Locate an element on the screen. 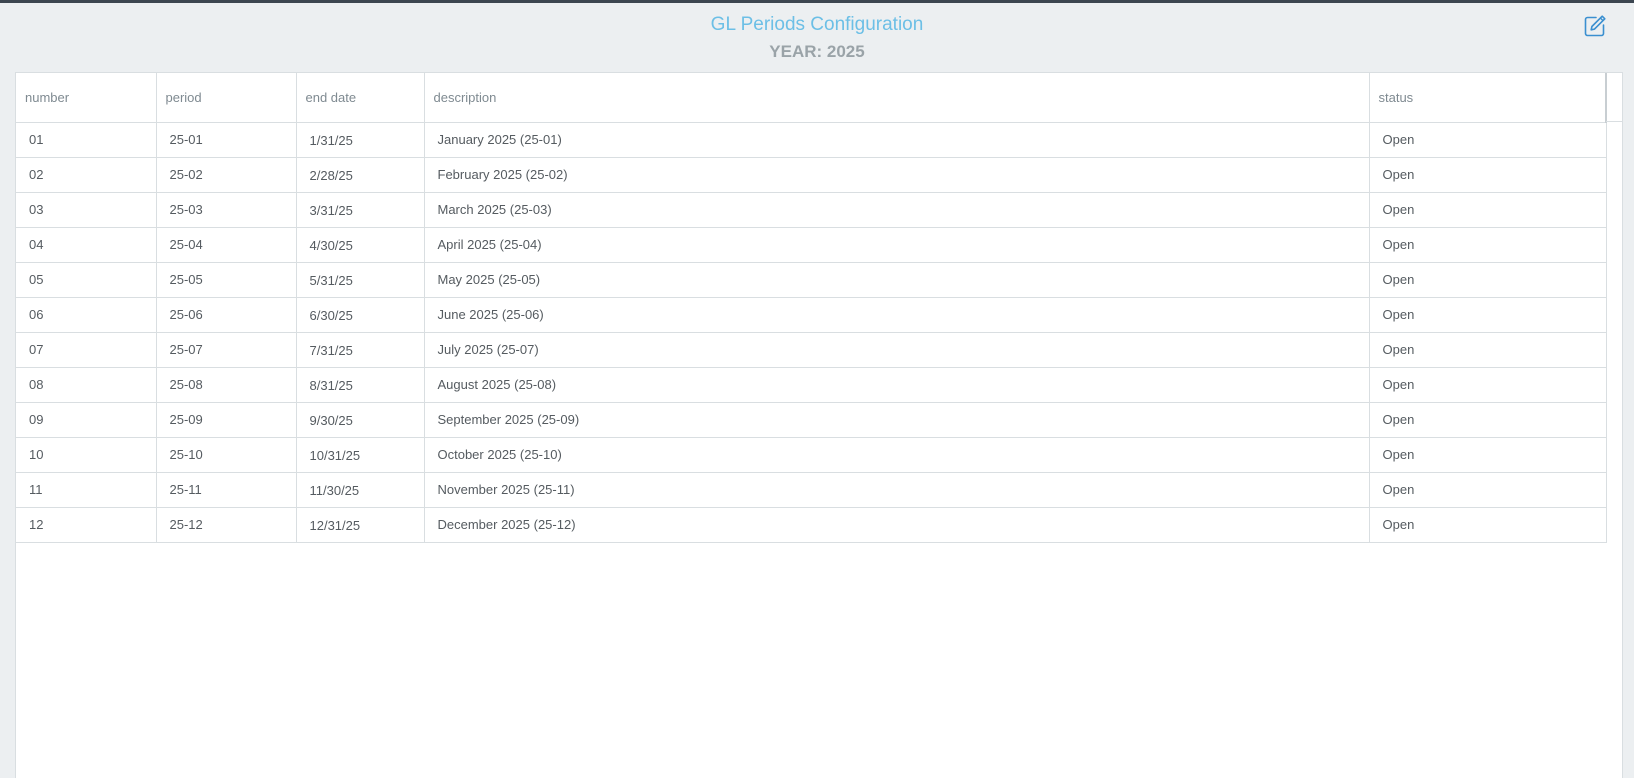  cell-number: 03 is located at coordinates (86, 210).